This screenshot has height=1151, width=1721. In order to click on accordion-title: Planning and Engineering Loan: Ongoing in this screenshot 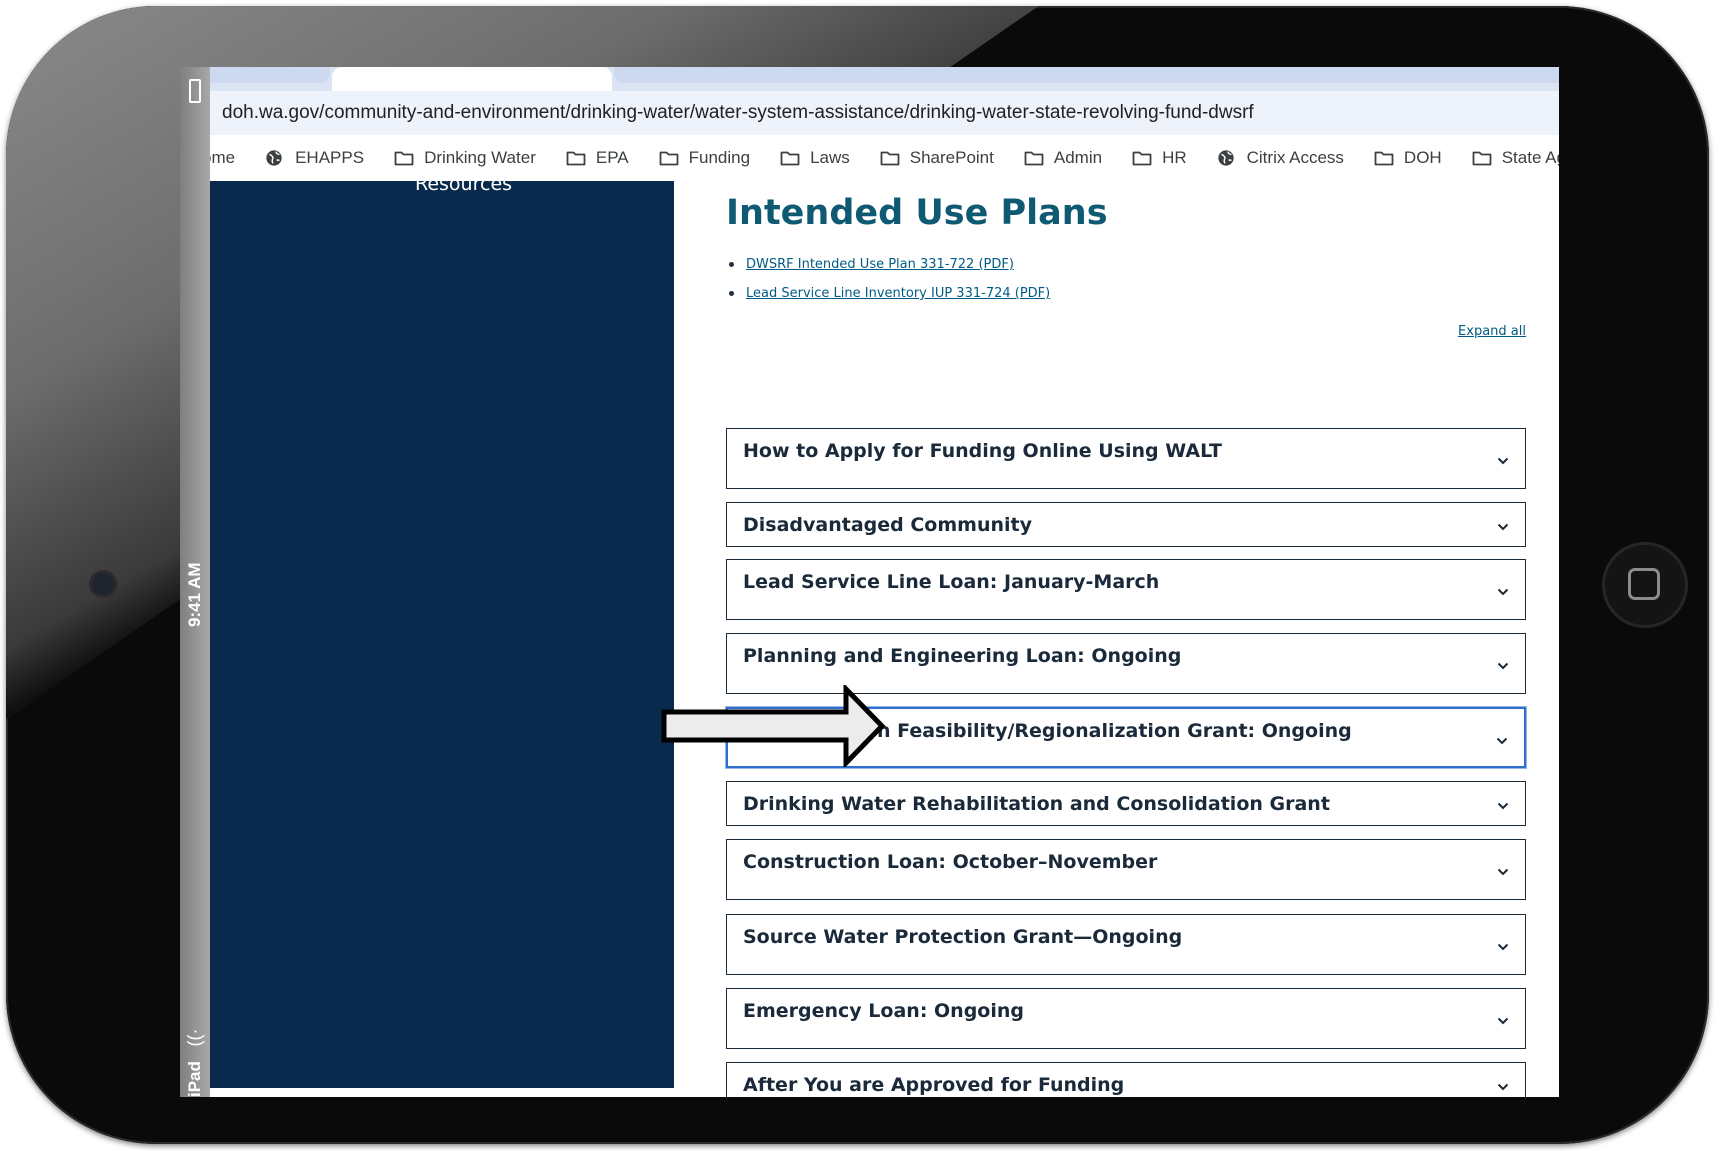, I will do `click(962, 656)`.